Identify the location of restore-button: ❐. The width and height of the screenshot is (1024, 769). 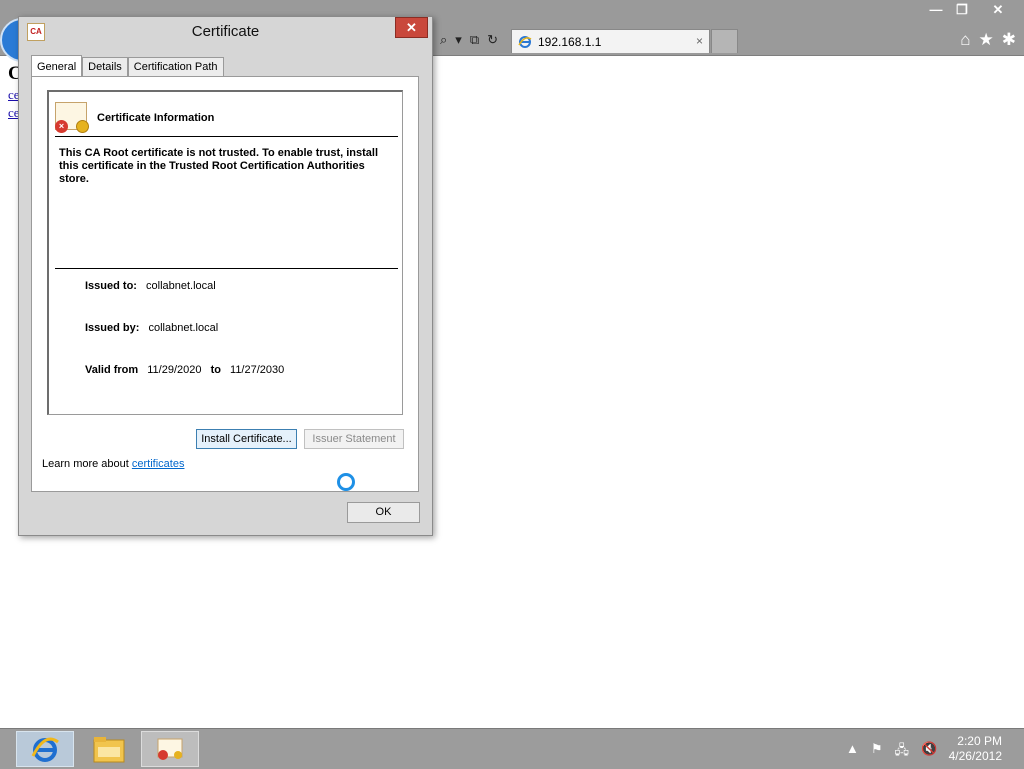
(962, 9).